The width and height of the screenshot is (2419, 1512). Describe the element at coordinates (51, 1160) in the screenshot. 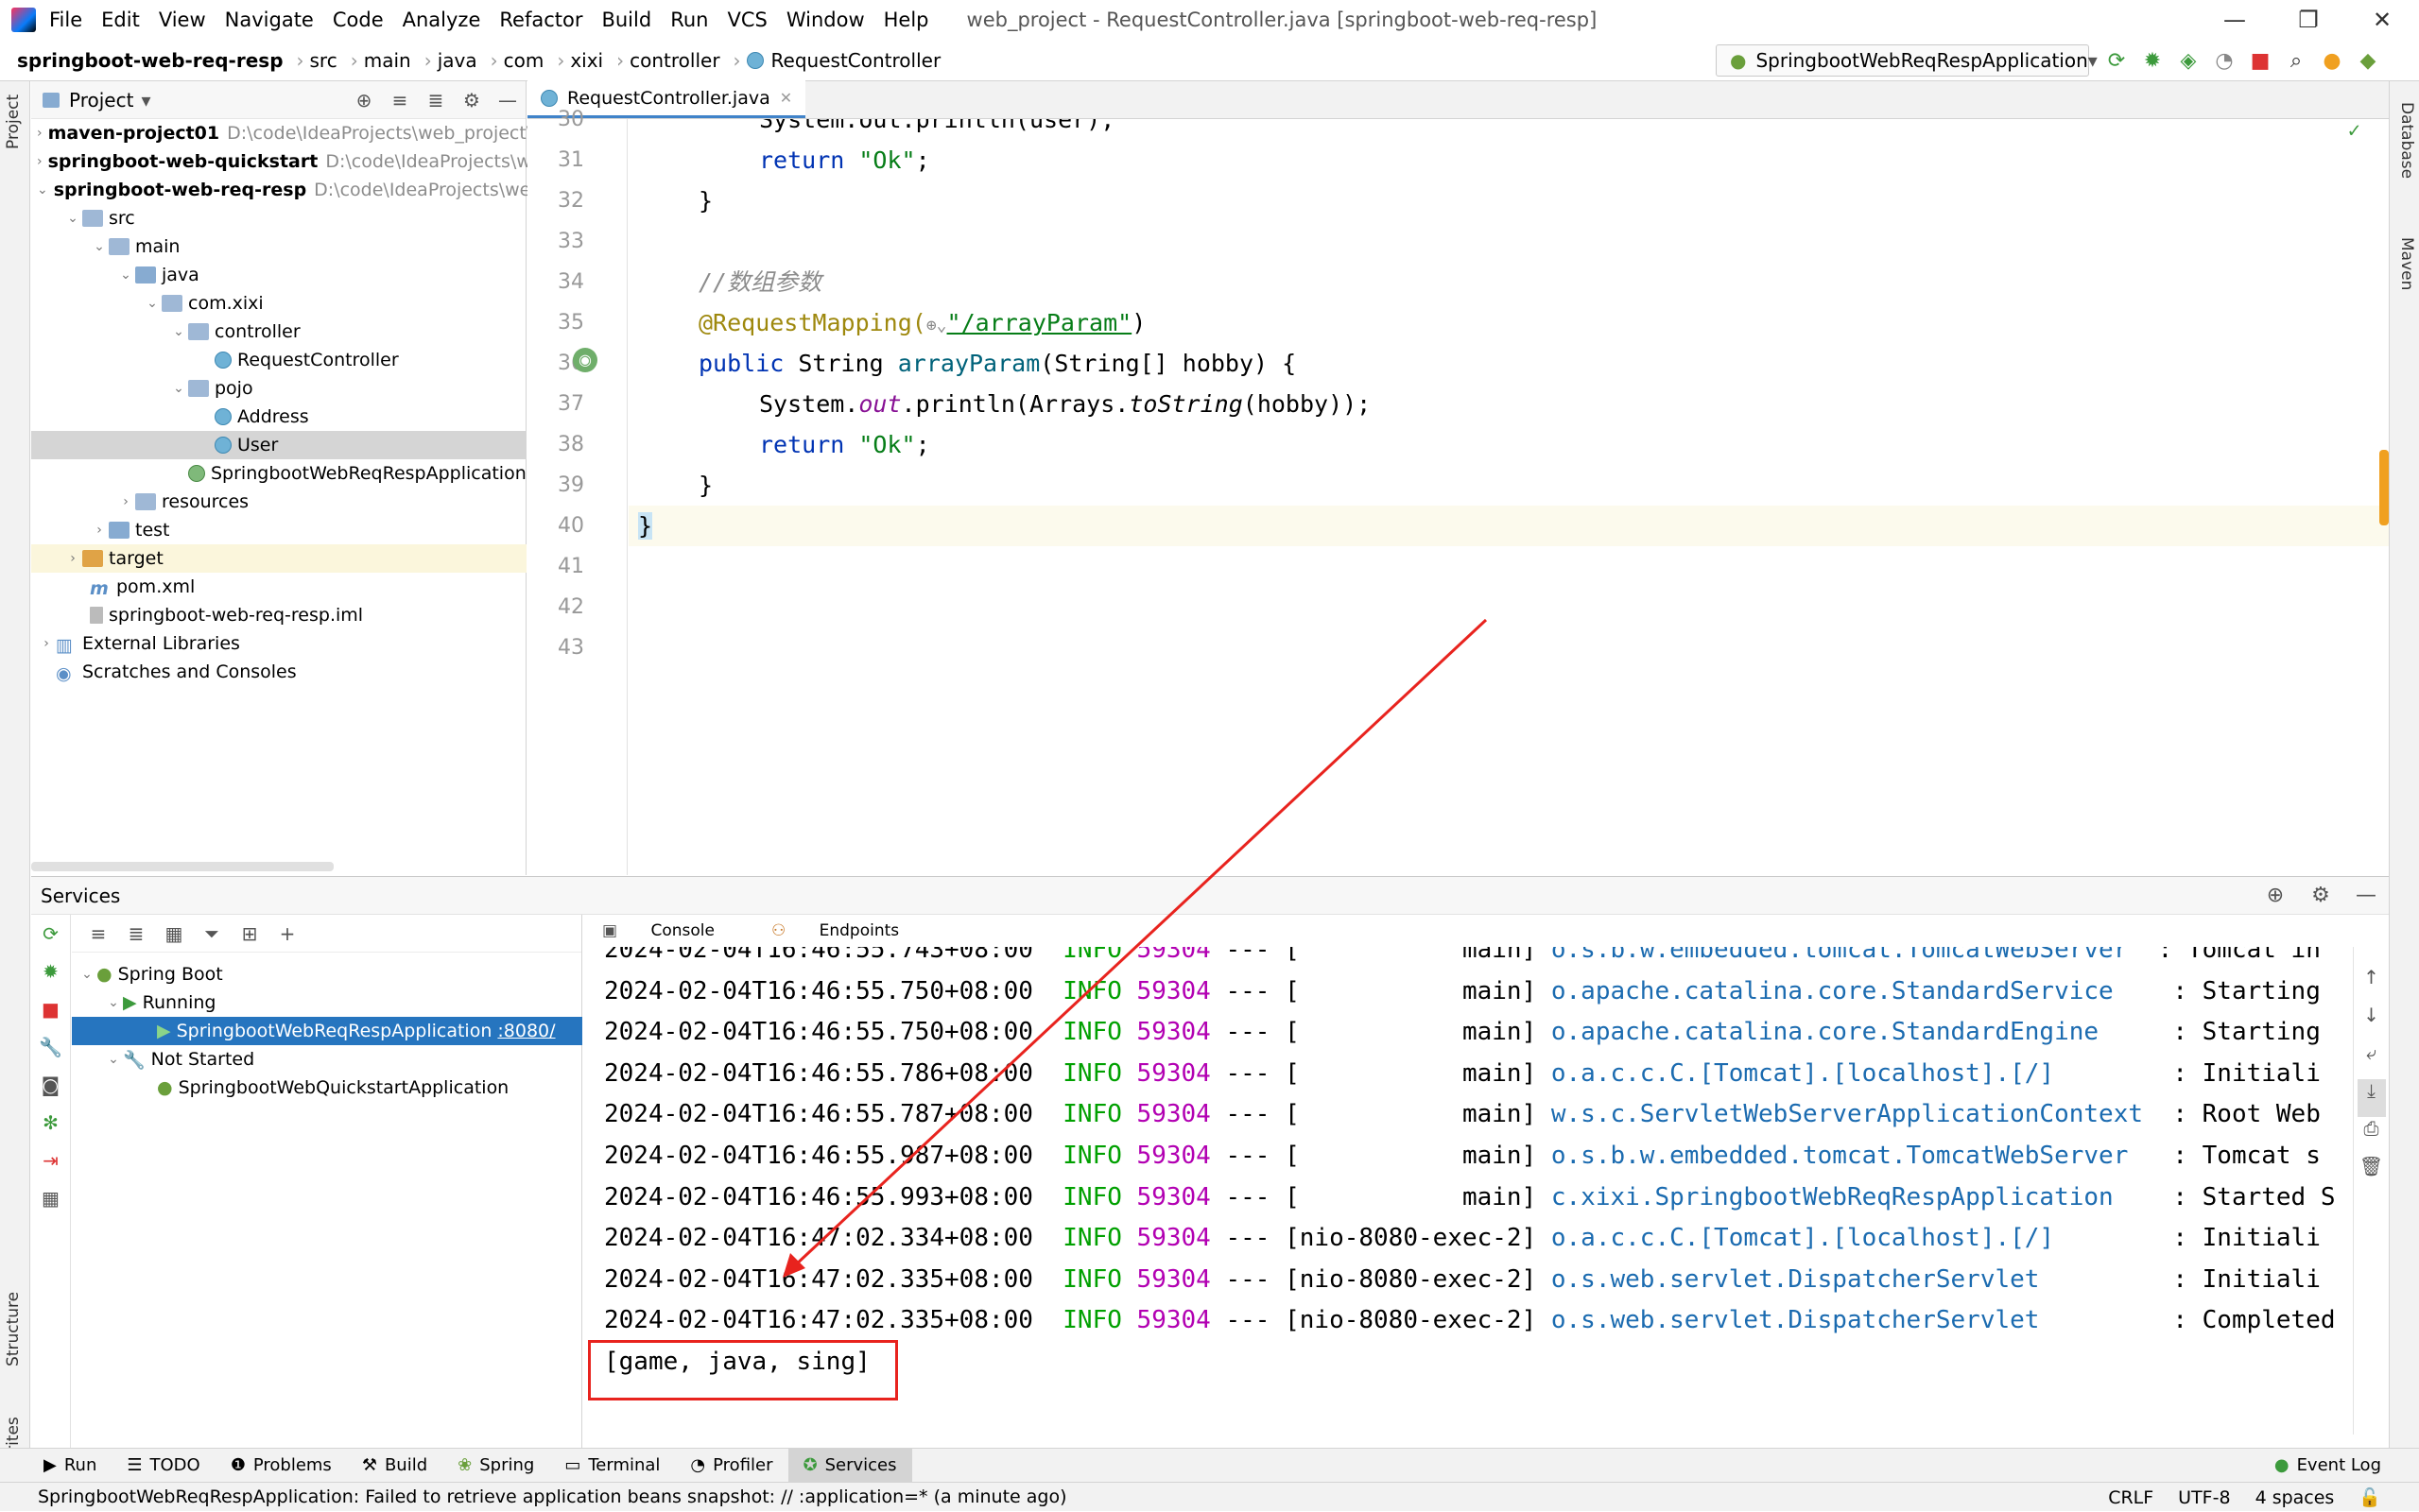

I see `exit-icon: ⇥` at that location.